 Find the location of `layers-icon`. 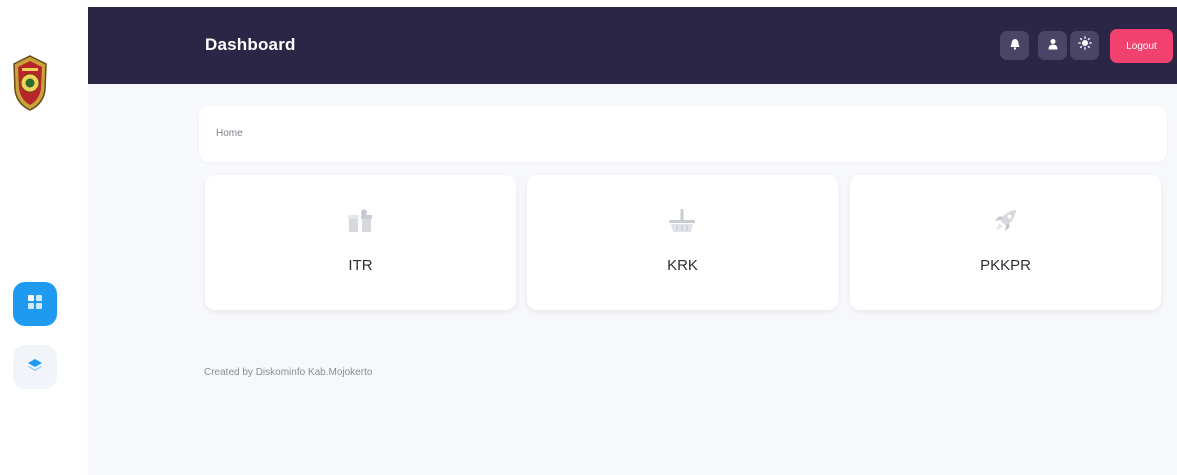

layers-icon is located at coordinates (35, 367).